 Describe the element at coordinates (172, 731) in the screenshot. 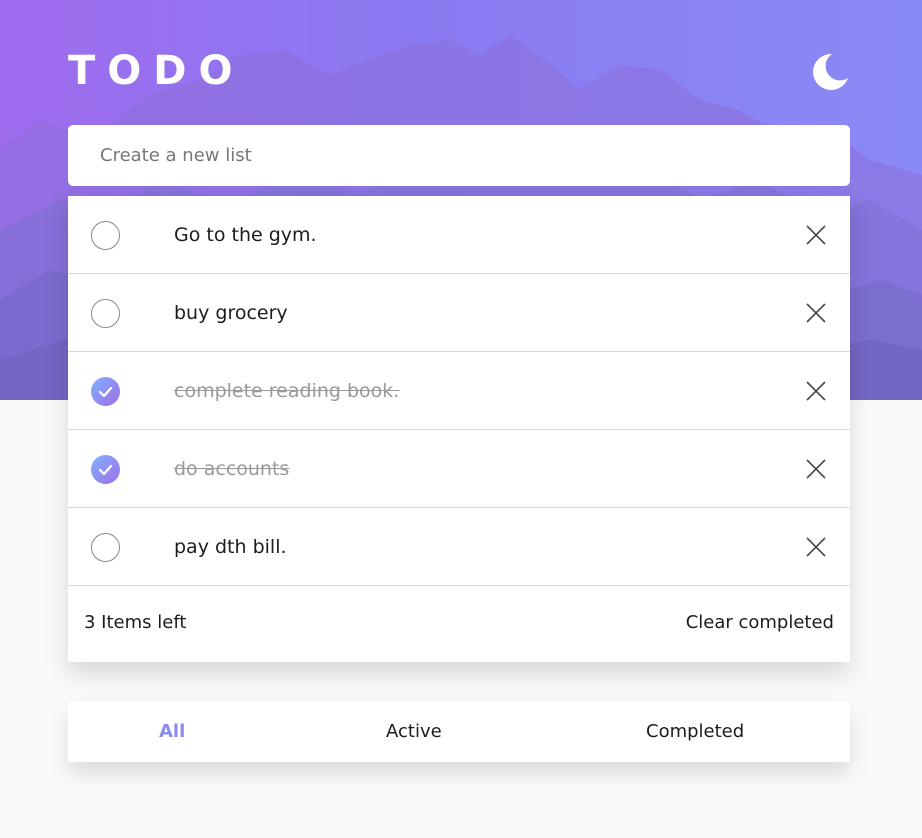

I see `filter-all-tab: All` at that location.